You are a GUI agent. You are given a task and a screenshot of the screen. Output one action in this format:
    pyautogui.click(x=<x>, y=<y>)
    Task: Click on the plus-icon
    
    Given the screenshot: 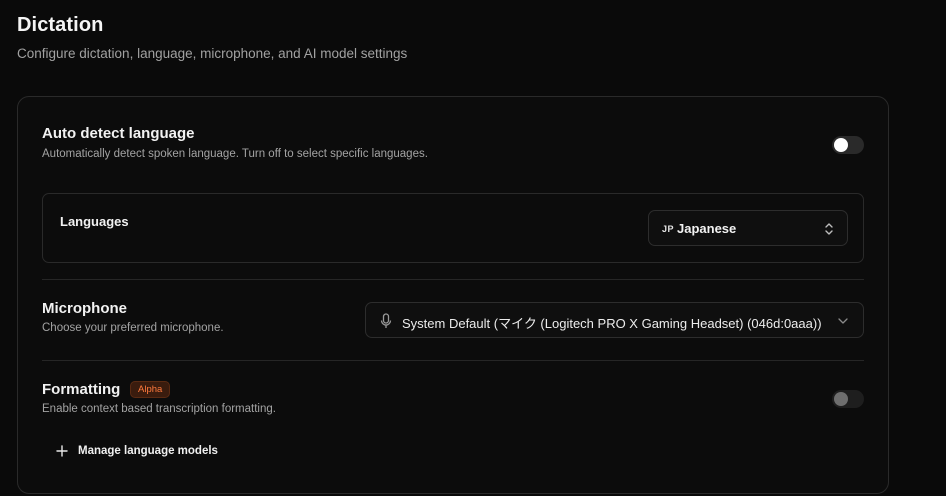 What is the action you would take?
    pyautogui.click(x=62, y=451)
    